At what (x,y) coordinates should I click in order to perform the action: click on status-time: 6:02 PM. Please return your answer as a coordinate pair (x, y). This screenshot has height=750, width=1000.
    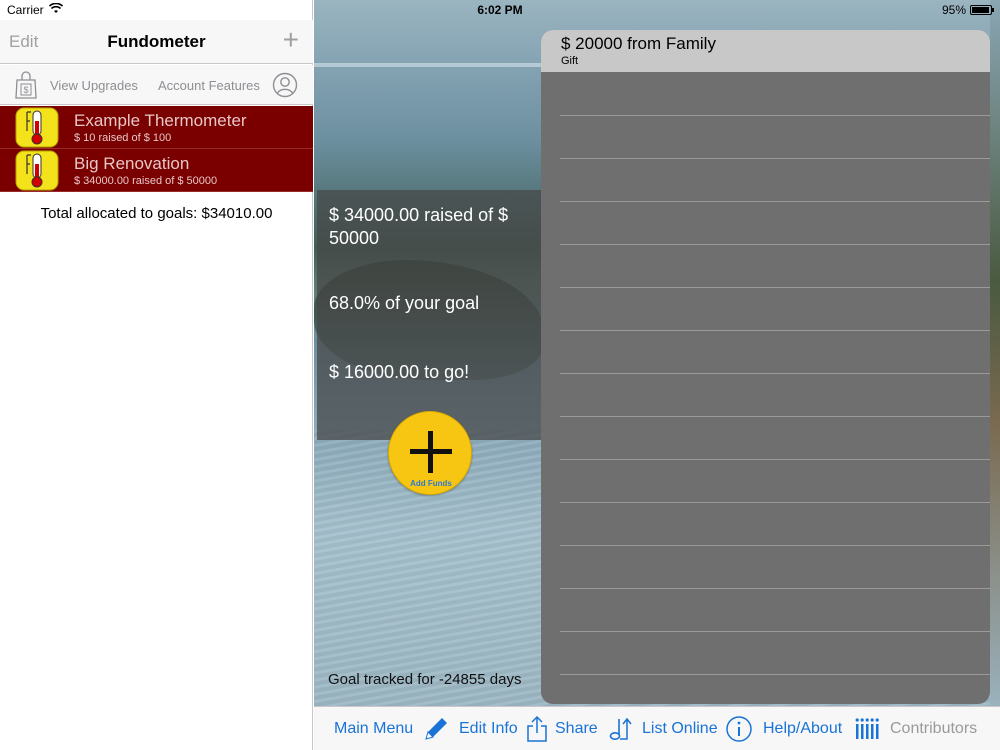
    Looking at the image, I should click on (500, 10).